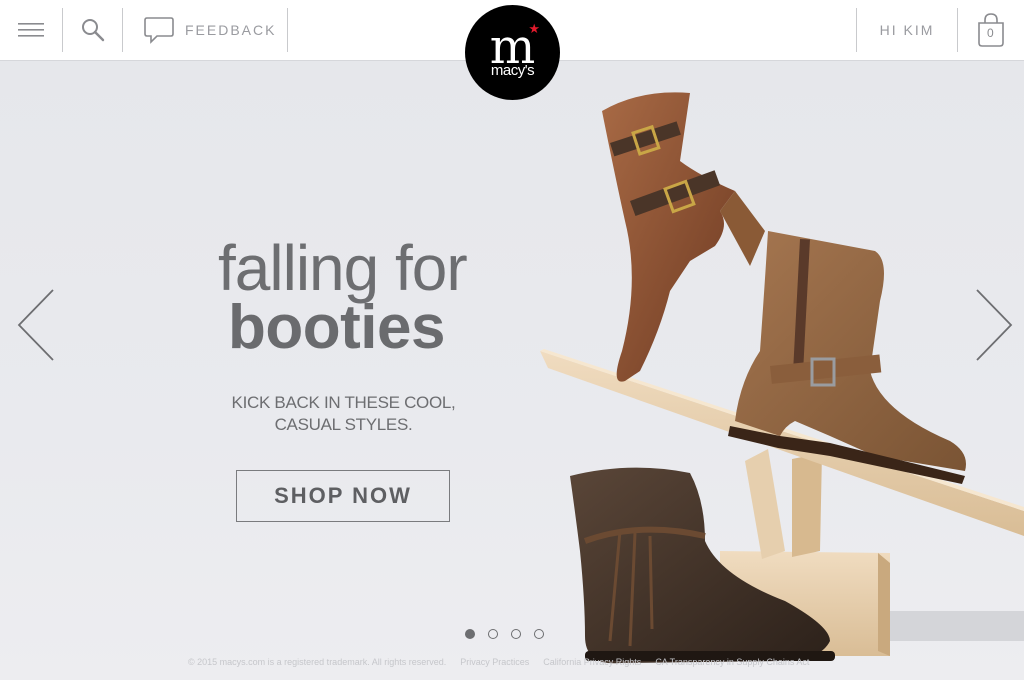 The image size is (1024, 680). What do you see at coordinates (907, 30) in the screenshot?
I see `account-greeting: HI KIM` at bounding box center [907, 30].